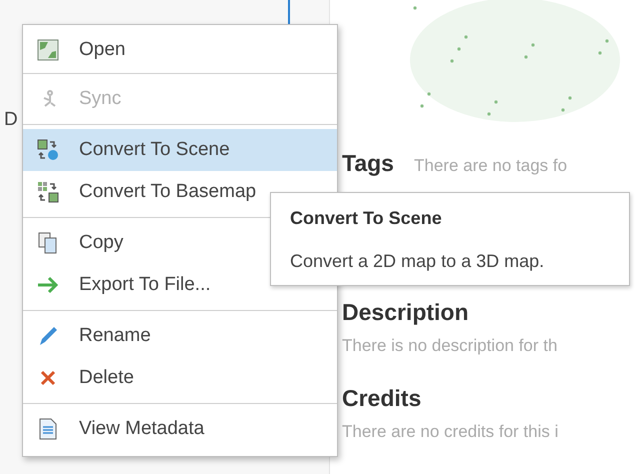 This screenshot has height=474, width=639. I want to click on section-text: There are no tags fo, so click(491, 166).